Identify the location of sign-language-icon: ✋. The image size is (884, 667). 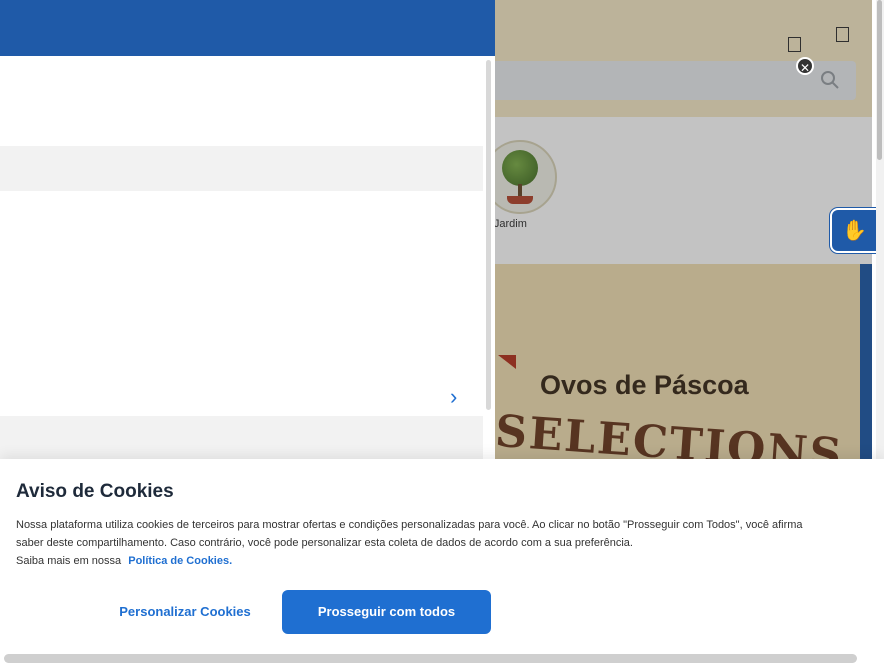
(854, 231).